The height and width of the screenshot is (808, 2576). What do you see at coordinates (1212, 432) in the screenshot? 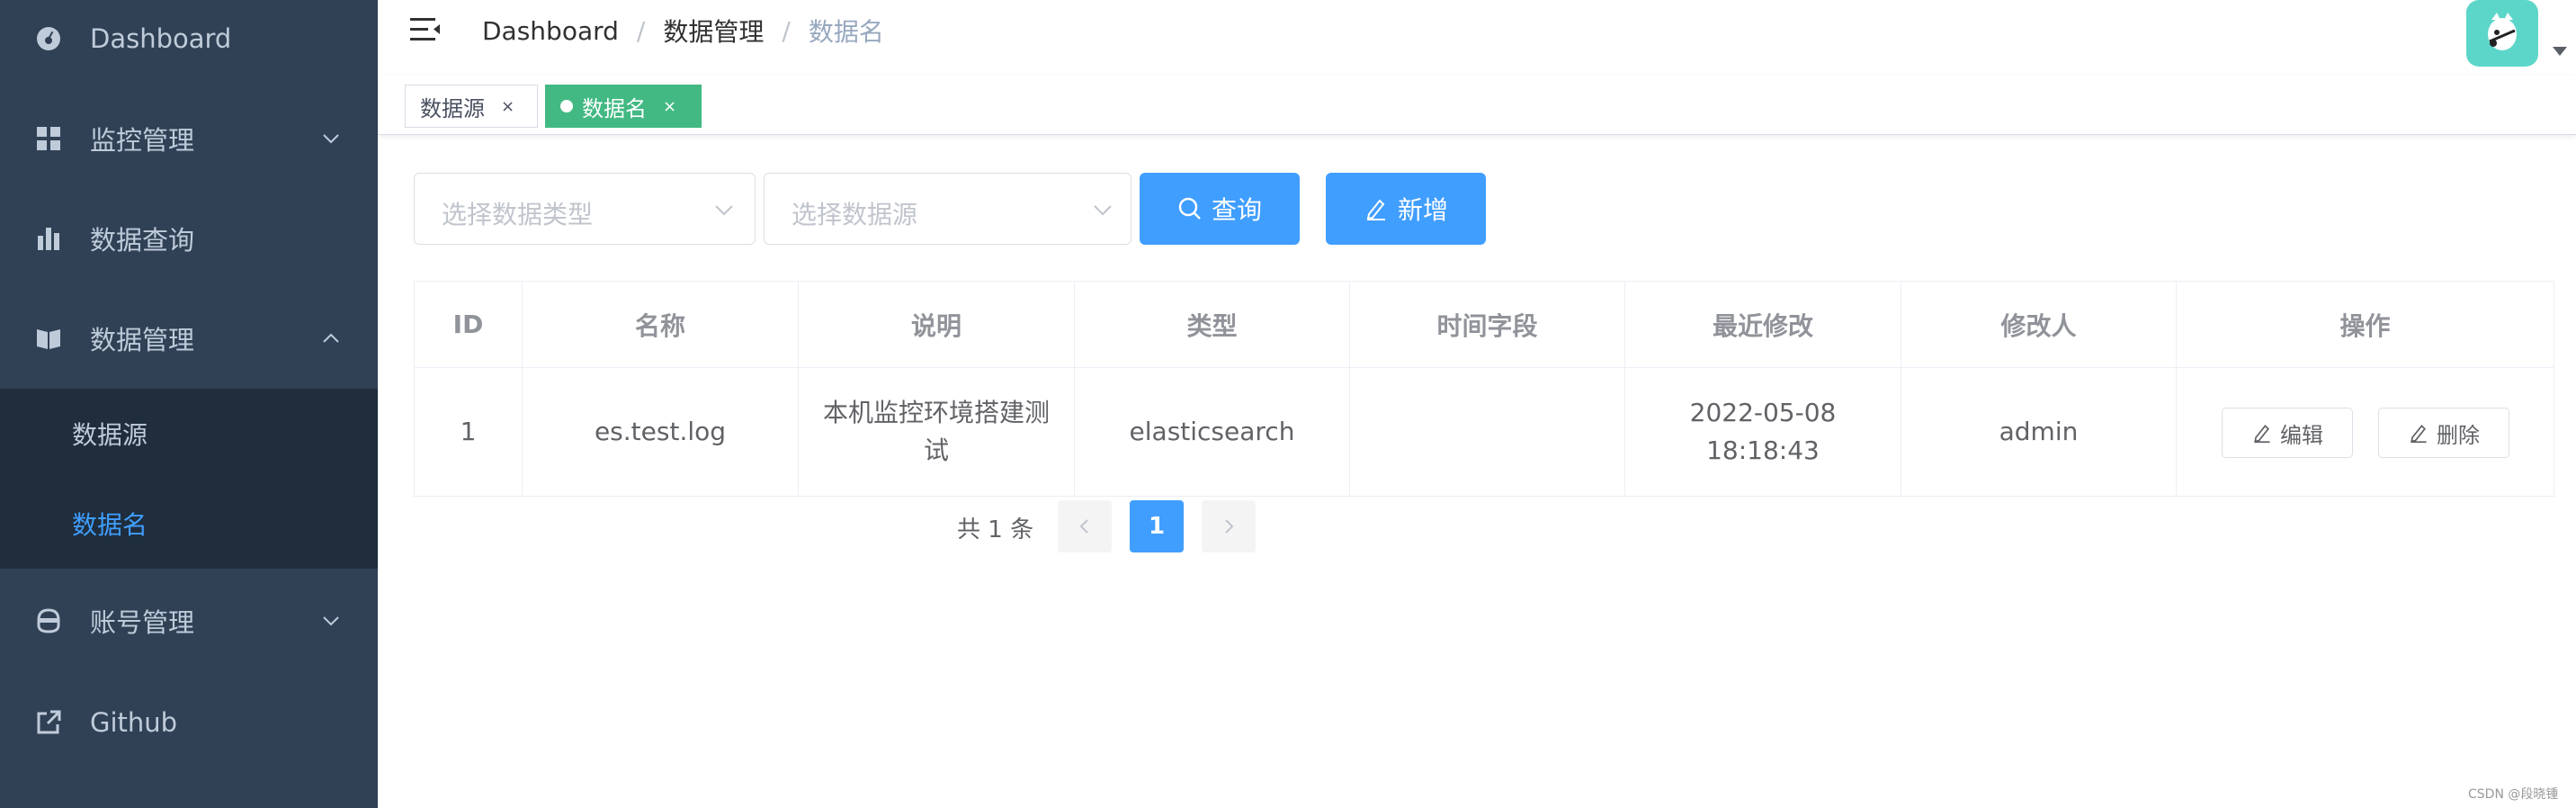
I see `table-cell-type: elasticsearch` at bounding box center [1212, 432].